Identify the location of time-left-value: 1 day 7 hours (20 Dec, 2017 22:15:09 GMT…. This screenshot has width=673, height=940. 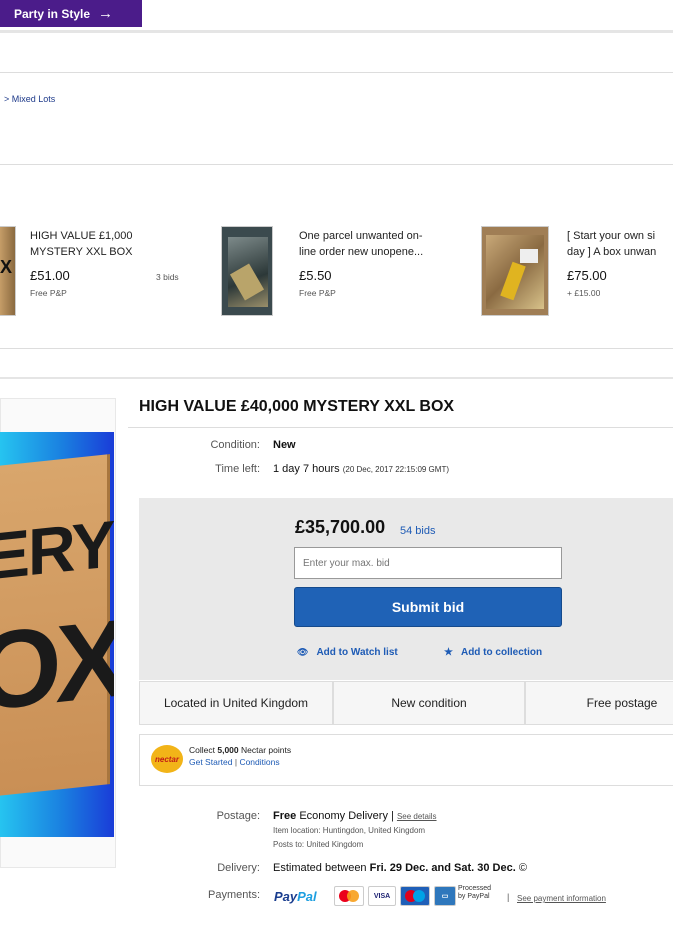
(361, 469).